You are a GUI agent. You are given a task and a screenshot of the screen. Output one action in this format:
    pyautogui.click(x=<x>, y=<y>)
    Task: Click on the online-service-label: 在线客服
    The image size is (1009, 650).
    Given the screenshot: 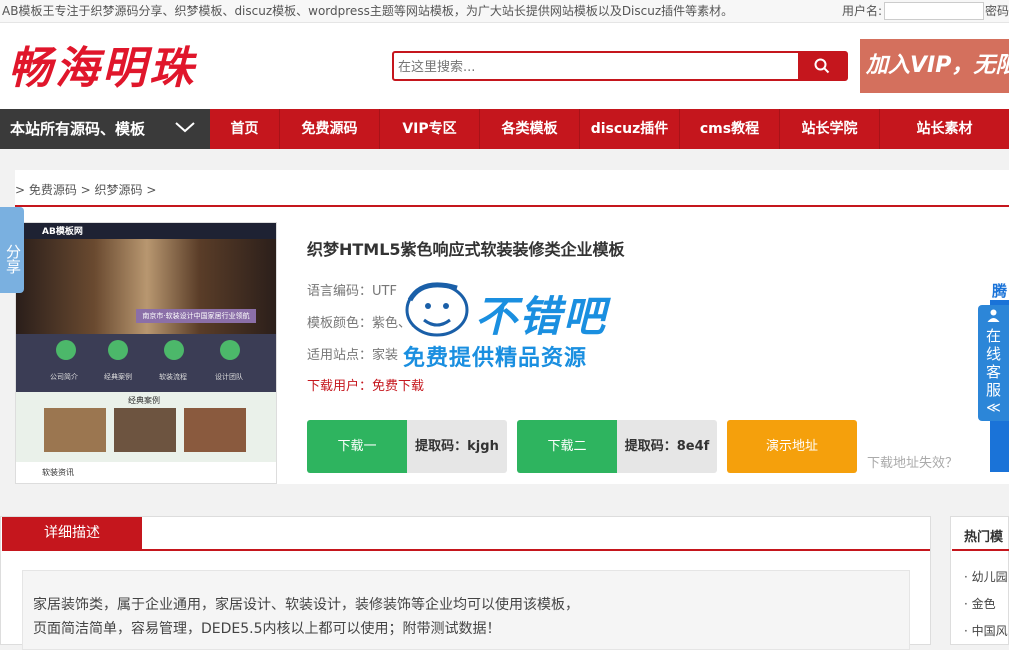 What is the action you would take?
    pyautogui.click(x=993, y=363)
    